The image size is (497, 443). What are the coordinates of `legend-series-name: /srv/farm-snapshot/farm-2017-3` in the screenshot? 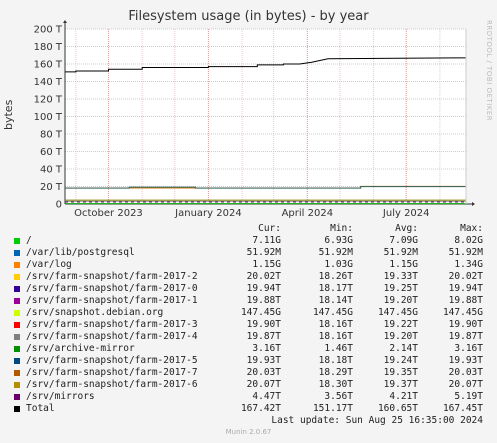 It's located at (112, 324).